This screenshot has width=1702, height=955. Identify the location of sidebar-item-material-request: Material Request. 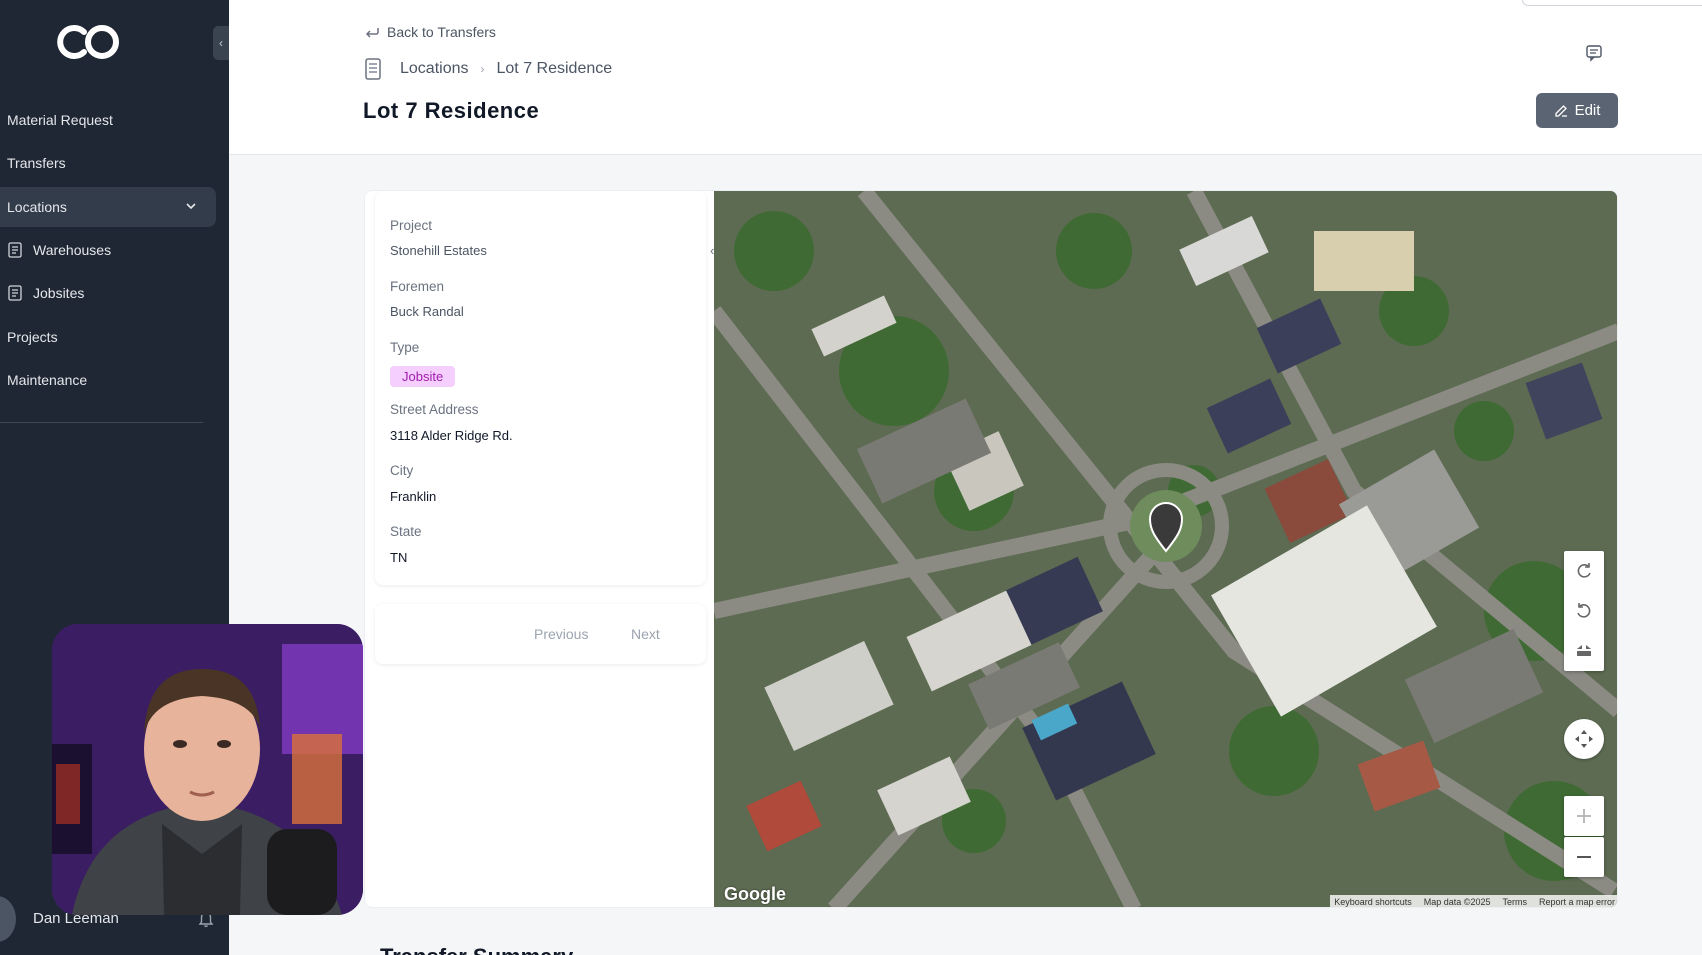
(108, 120).